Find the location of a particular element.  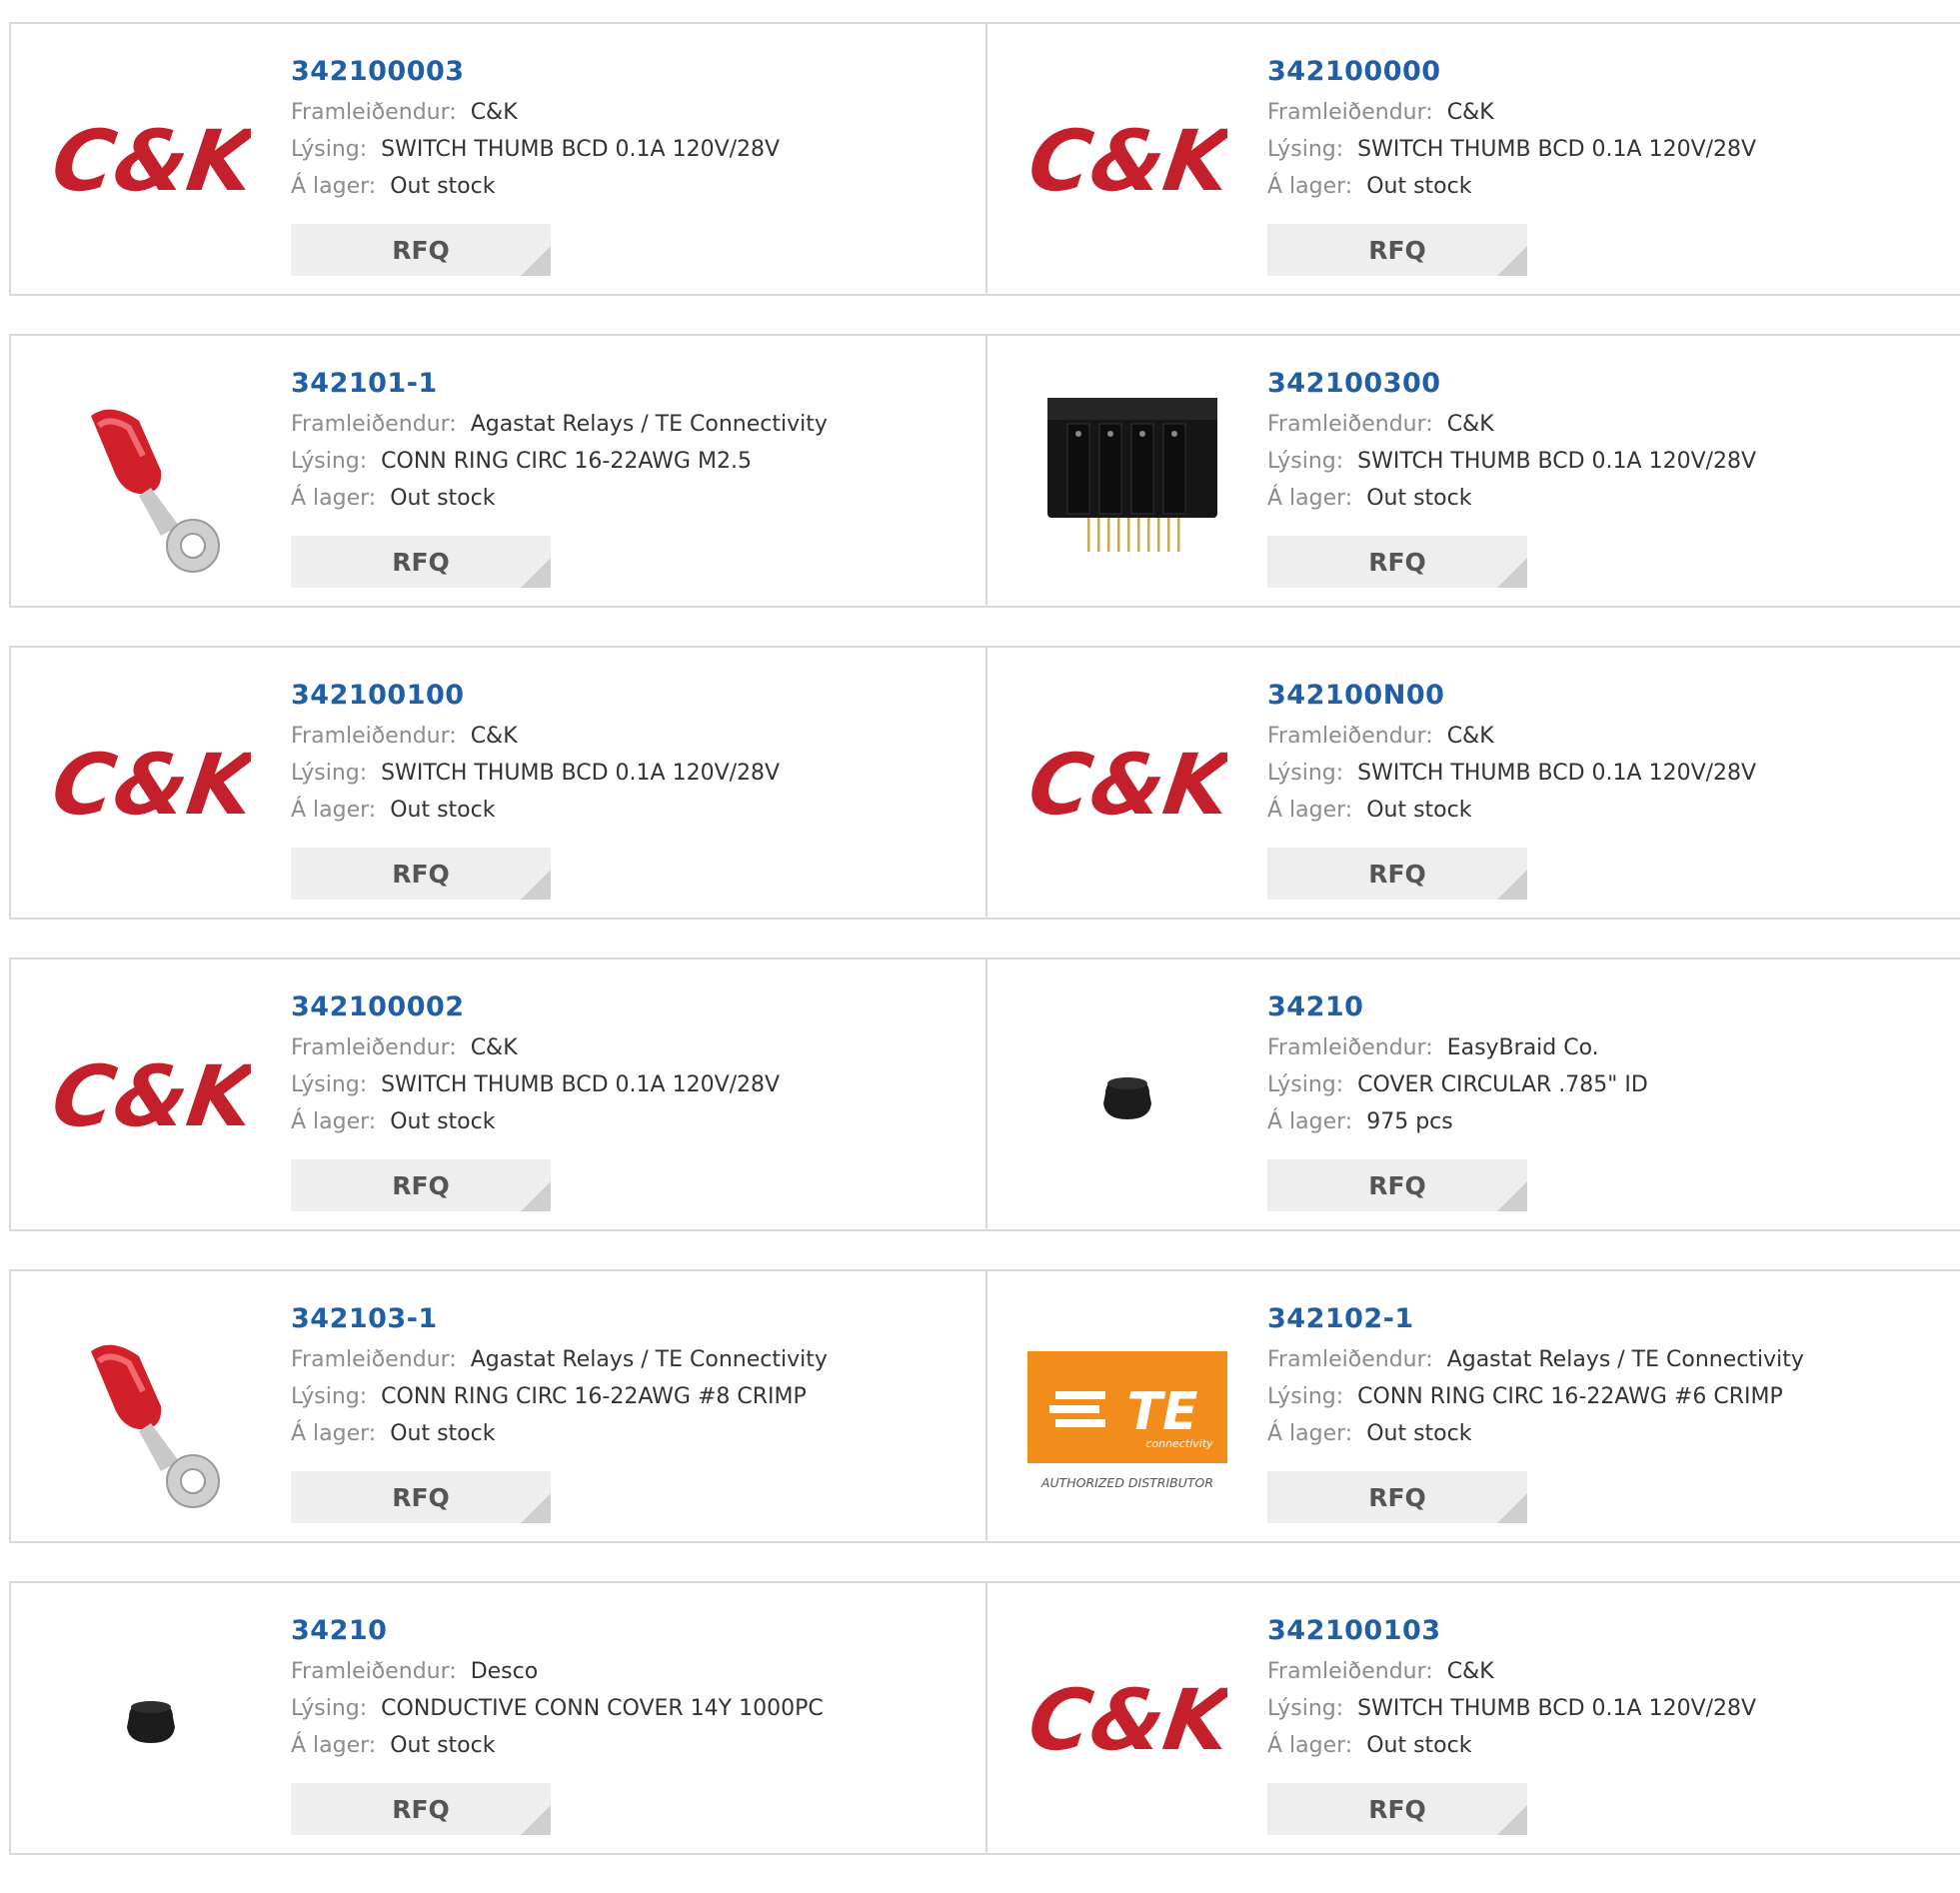

ring-terminal-icon is located at coordinates (156, 1426).